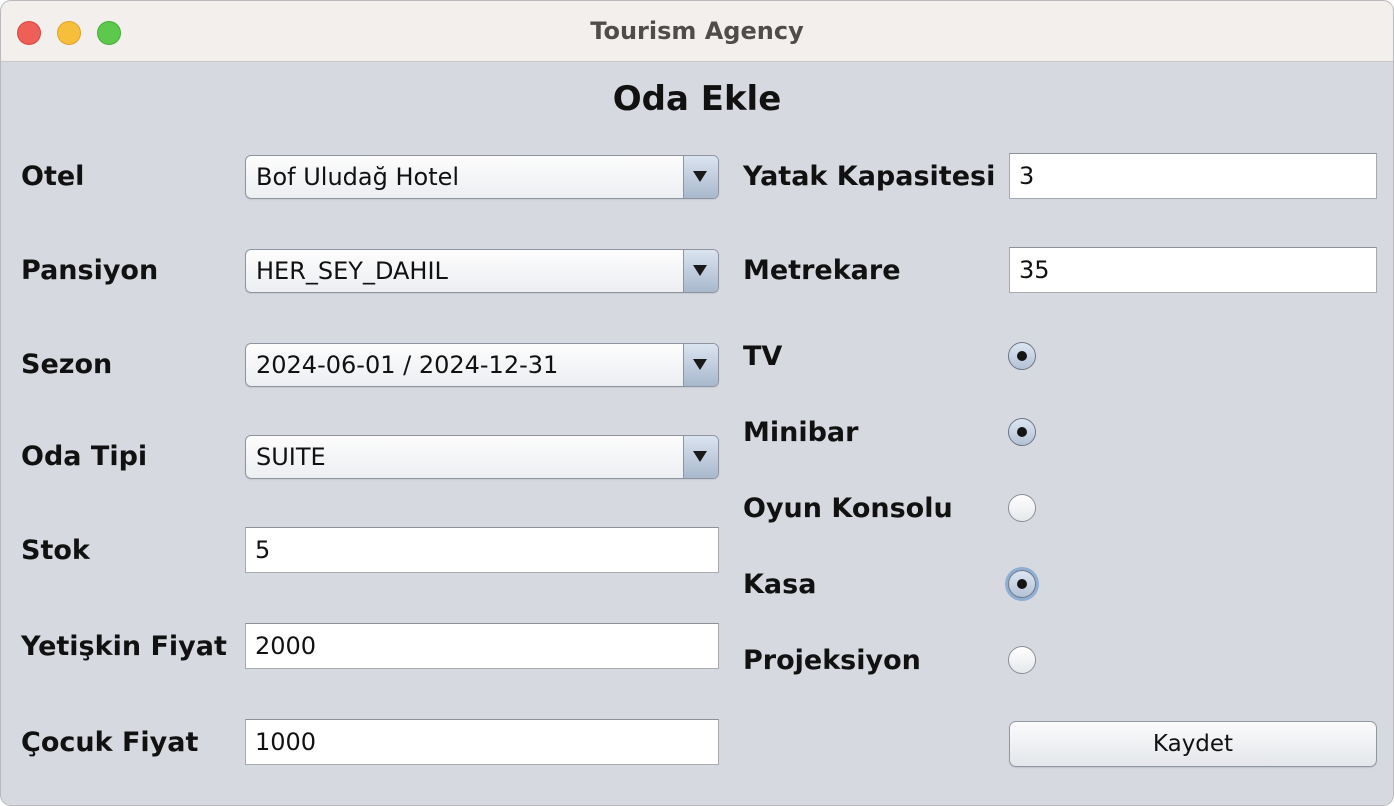 The height and width of the screenshot is (806, 1394). What do you see at coordinates (1022, 660) in the screenshot?
I see `projeksiyon-radio` at bounding box center [1022, 660].